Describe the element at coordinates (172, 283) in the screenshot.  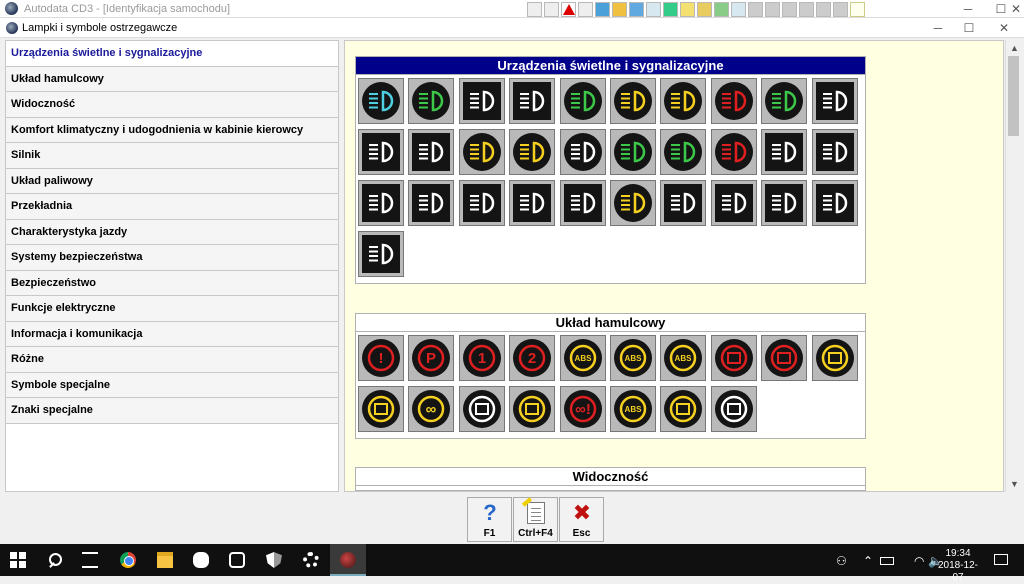
I see `menu-item: Bezpieczeństwo` at that location.